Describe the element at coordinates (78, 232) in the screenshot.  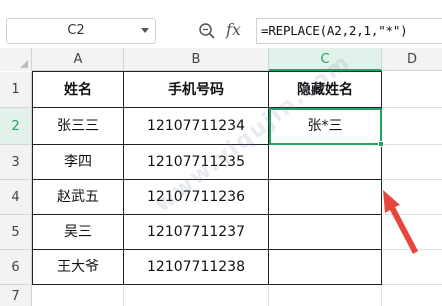
I see `cell-a5: 吴三` at that location.